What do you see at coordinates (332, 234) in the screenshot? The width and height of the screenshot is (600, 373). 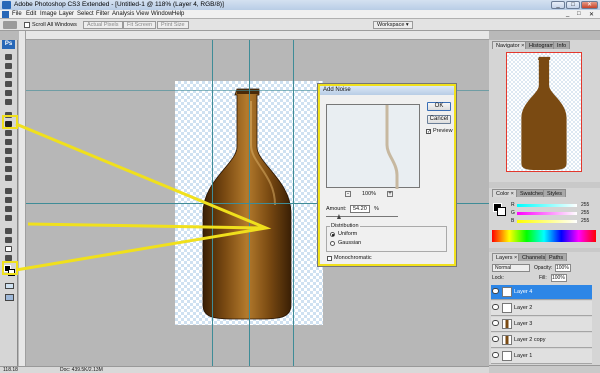 I see `uniform-radio` at bounding box center [332, 234].